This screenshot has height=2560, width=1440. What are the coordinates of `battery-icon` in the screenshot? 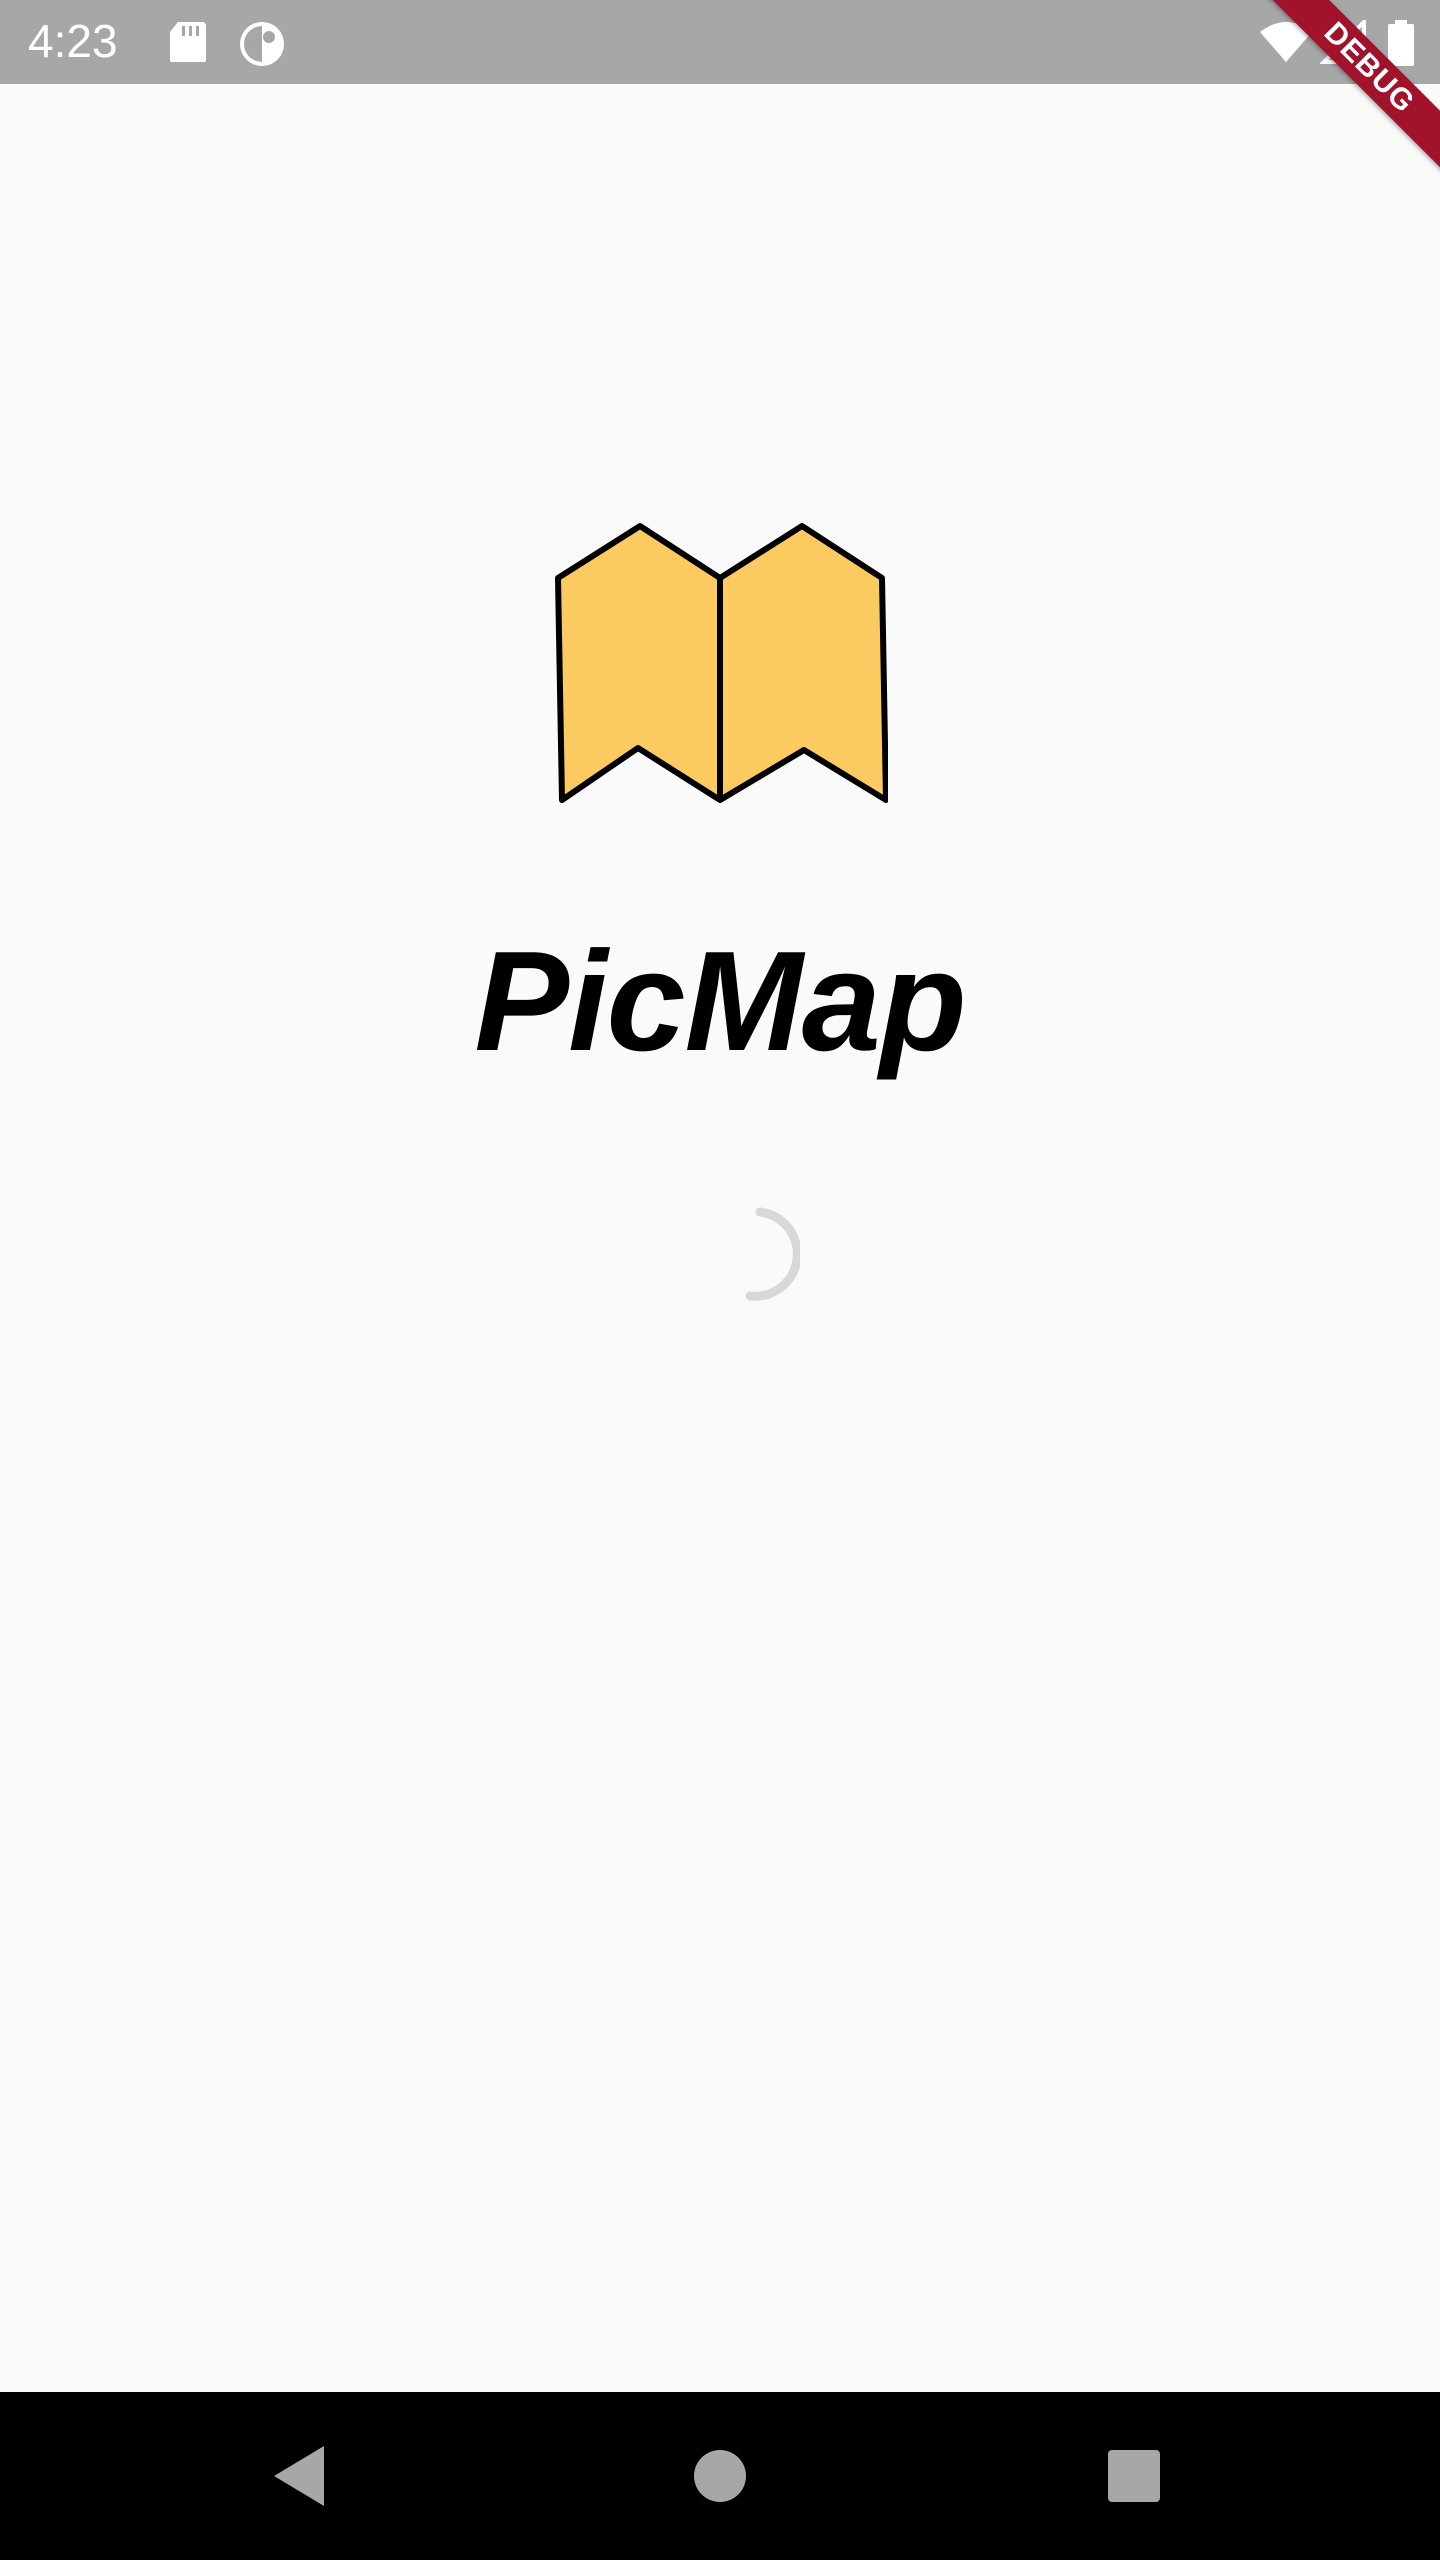 It's located at (1401, 43).